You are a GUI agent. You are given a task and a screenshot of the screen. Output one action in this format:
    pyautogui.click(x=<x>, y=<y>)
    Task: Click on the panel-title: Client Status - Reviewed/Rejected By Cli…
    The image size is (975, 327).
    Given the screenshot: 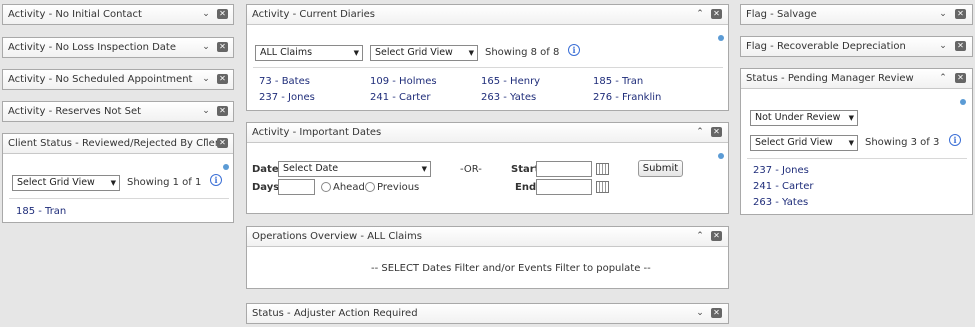 What is the action you would take?
    pyautogui.click(x=117, y=143)
    